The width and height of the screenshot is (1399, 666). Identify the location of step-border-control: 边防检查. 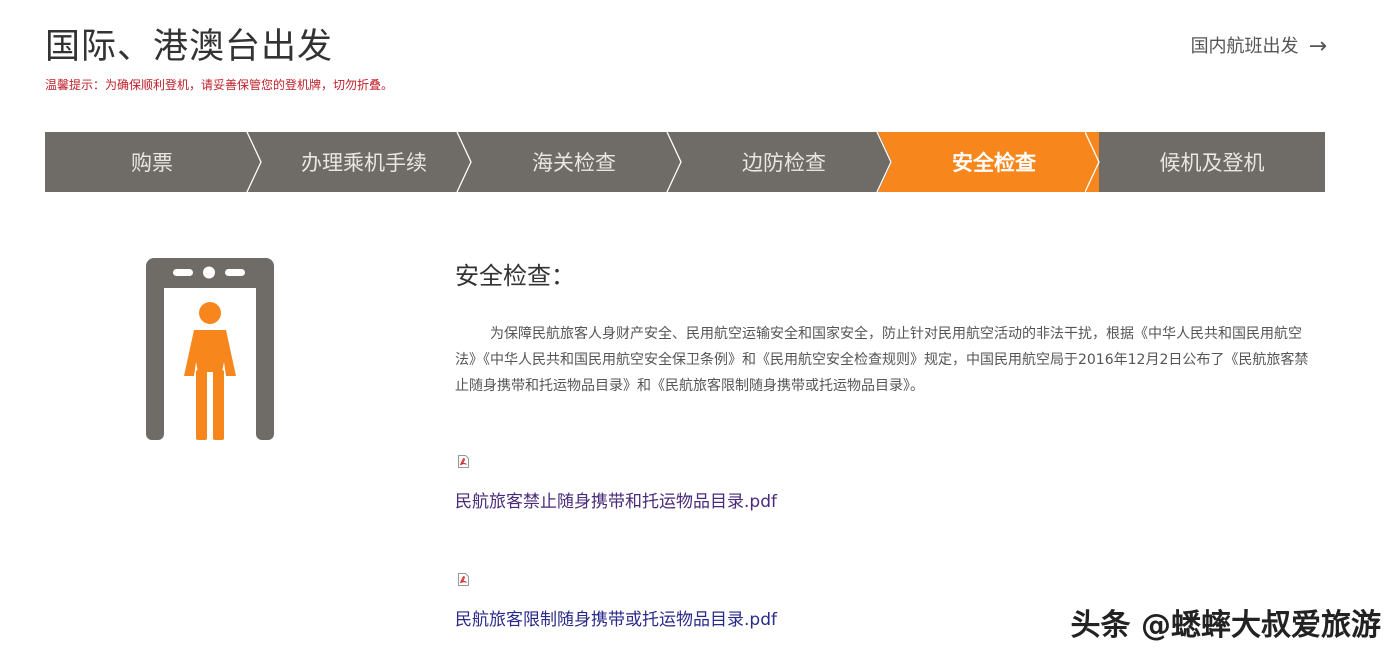
(784, 162).